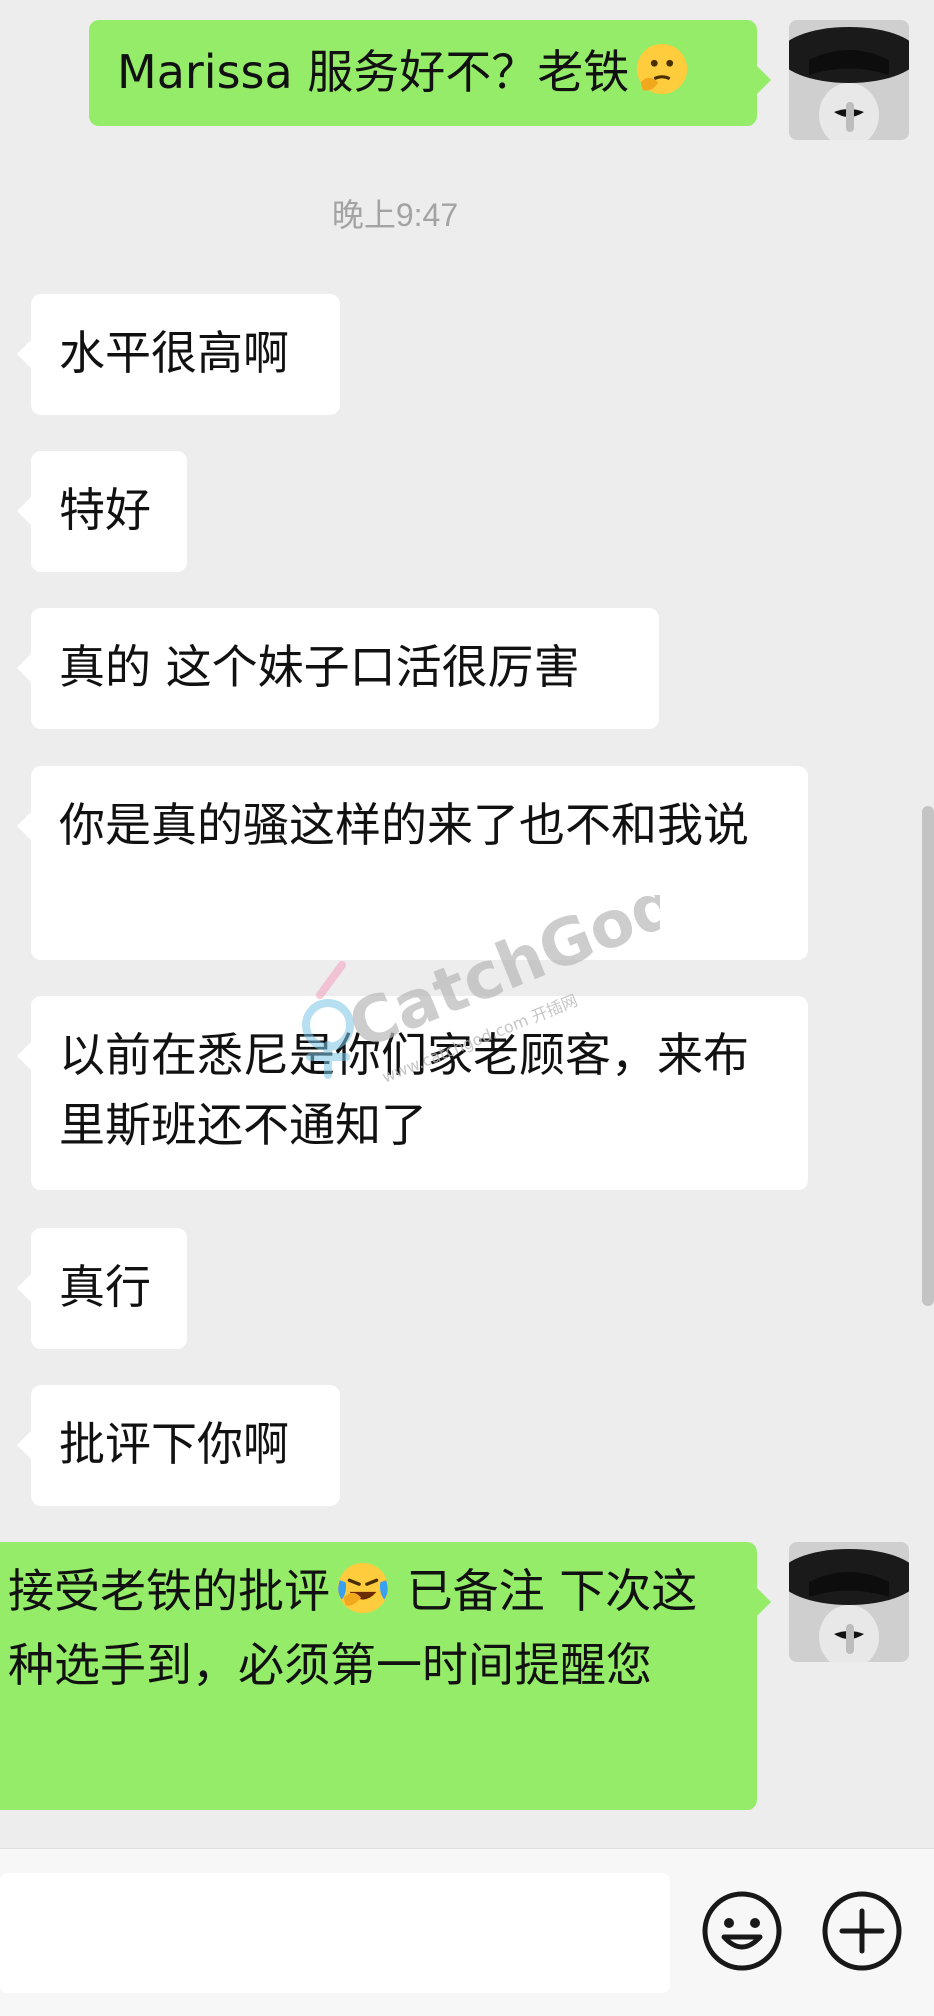 Image resolution: width=934 pixels, height=2016 pixels. What do you see at coordinates (412, 863) in the screenshot?
I see `incoming-message: 你是真的骚这样的来了也不和我说` at bounding box center [412, 863].